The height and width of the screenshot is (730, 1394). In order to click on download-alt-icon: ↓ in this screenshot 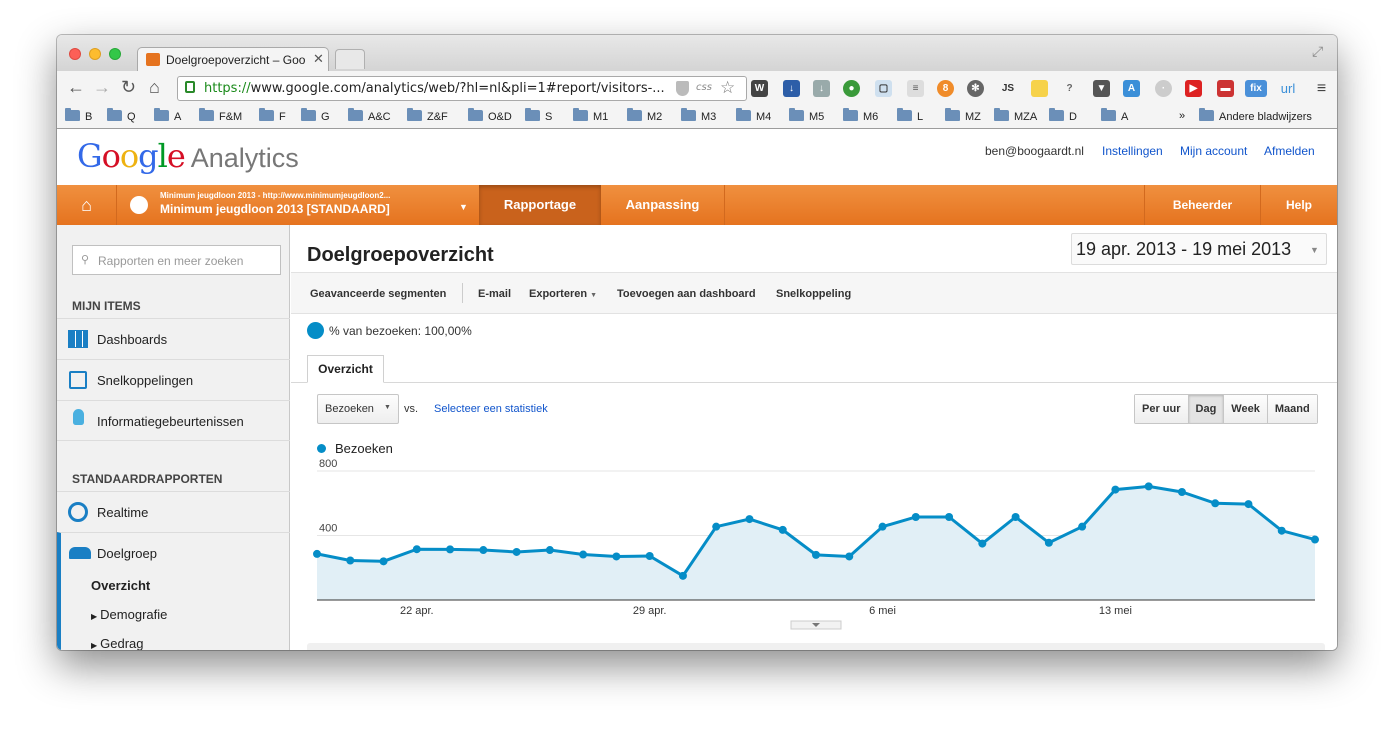, I will do `click(821, 88)`.